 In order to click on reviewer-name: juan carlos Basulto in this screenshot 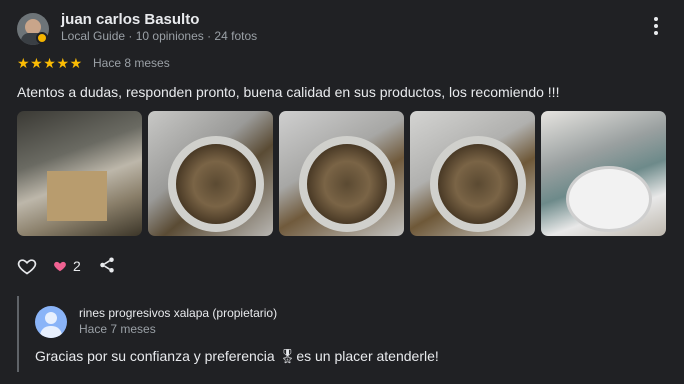, I will do `click(130, 19)`.